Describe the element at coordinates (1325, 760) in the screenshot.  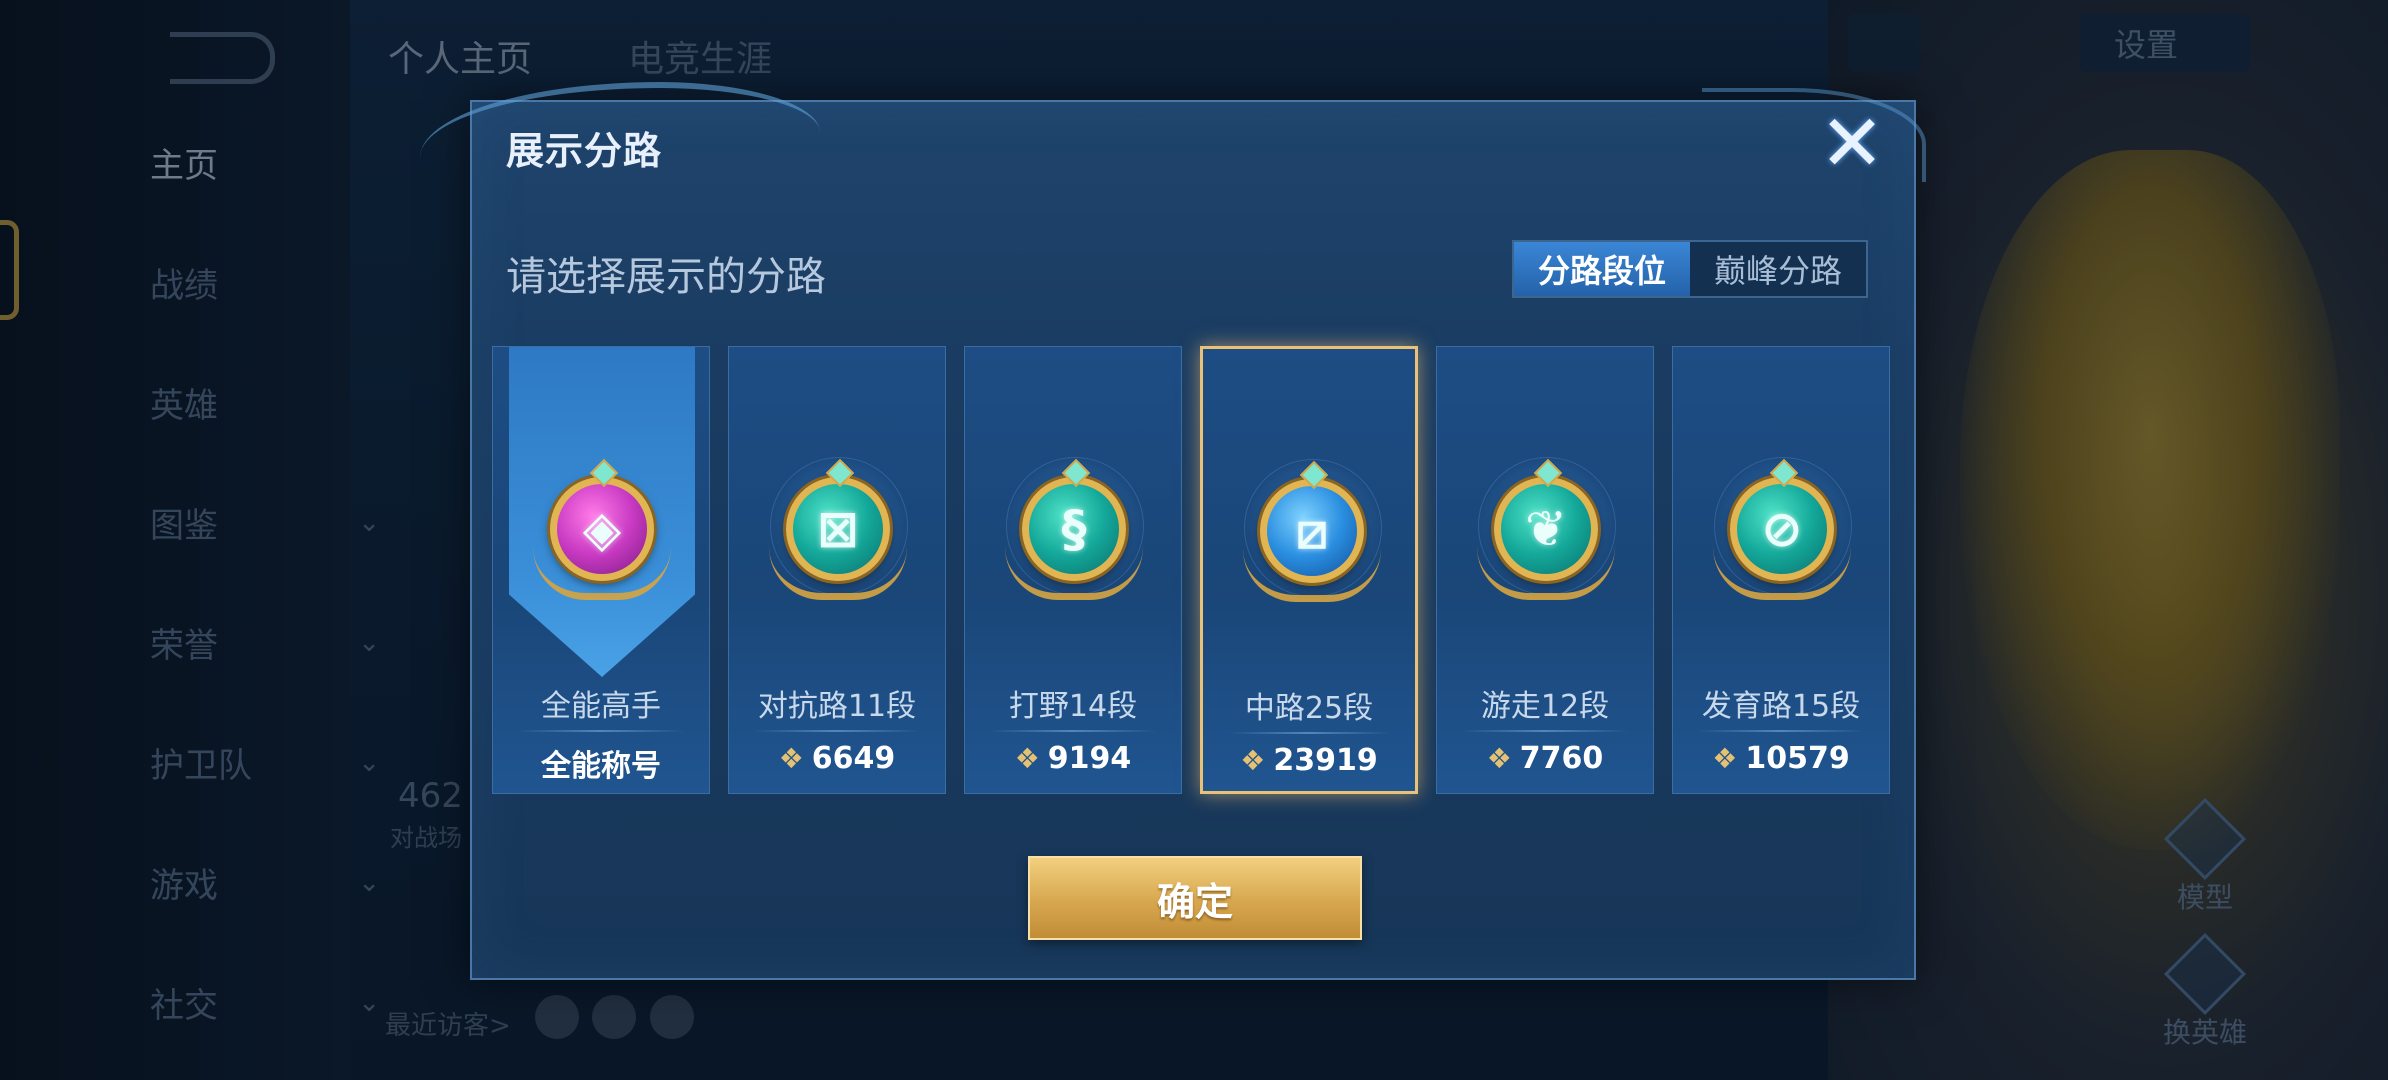
I see `lane-points-value: 23919` at that location.